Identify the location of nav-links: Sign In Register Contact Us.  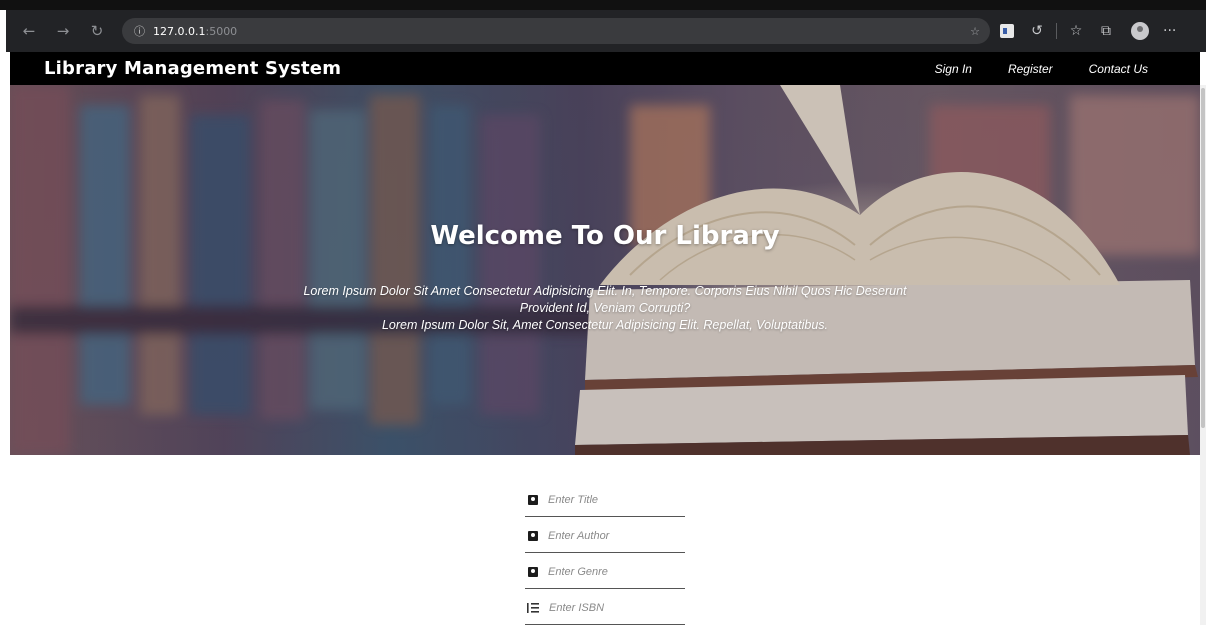
(1023, 69).